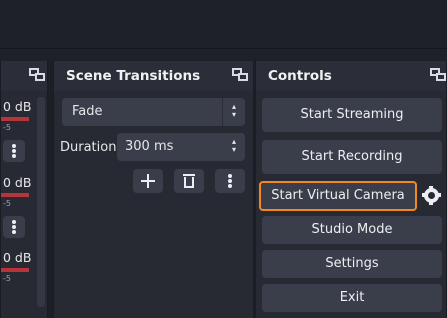 Image resolution: width=447 pixels, height=318 pixels. What do you see at coordinates (234, 147) in the screenshot?
I see `spin-arrows-icon: ▴ ▾` at bounding box center [234, 147].